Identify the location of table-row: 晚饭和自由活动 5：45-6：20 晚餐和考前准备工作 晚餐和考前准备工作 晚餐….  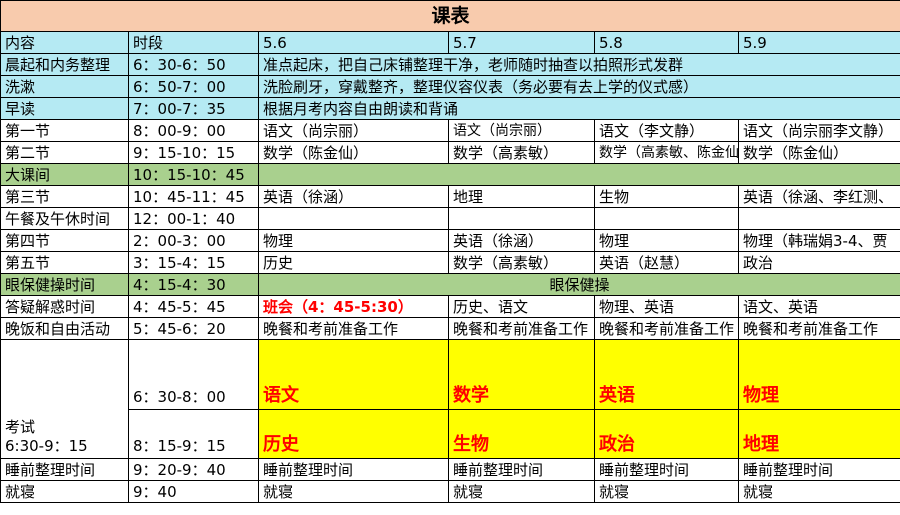
(450, 328).